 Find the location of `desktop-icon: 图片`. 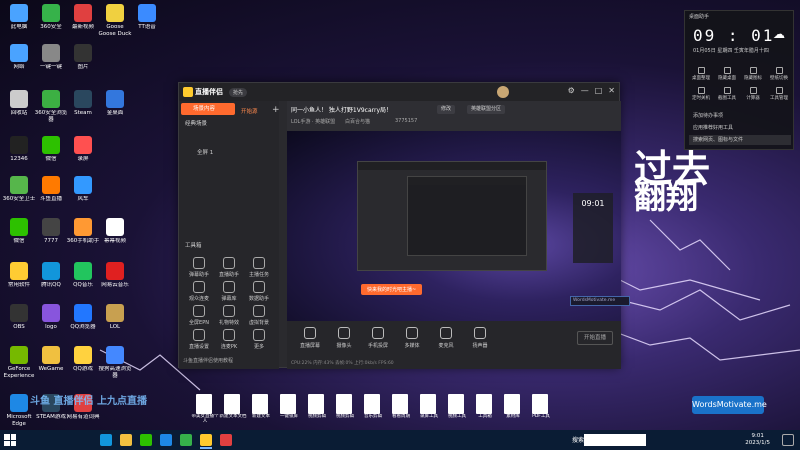

desktop-icon: 图片 is located at coordinates (83, 57).